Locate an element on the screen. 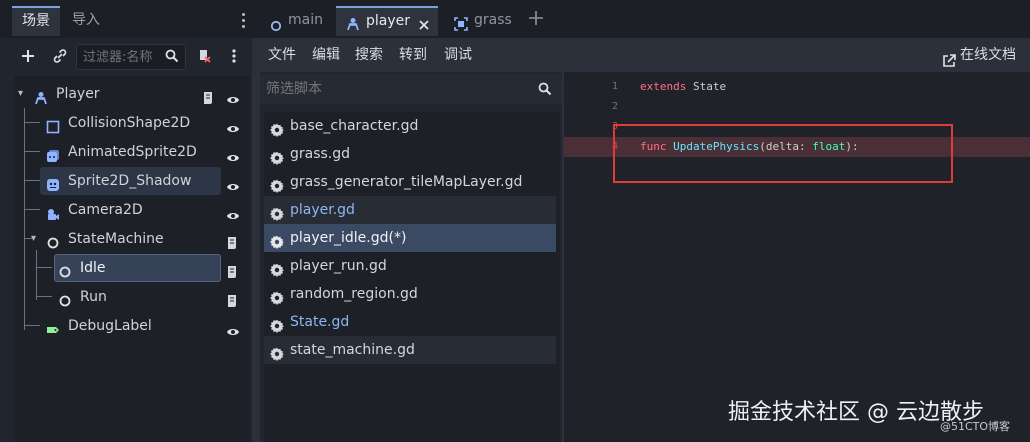  search-icon is located at coordinates (545, 91).